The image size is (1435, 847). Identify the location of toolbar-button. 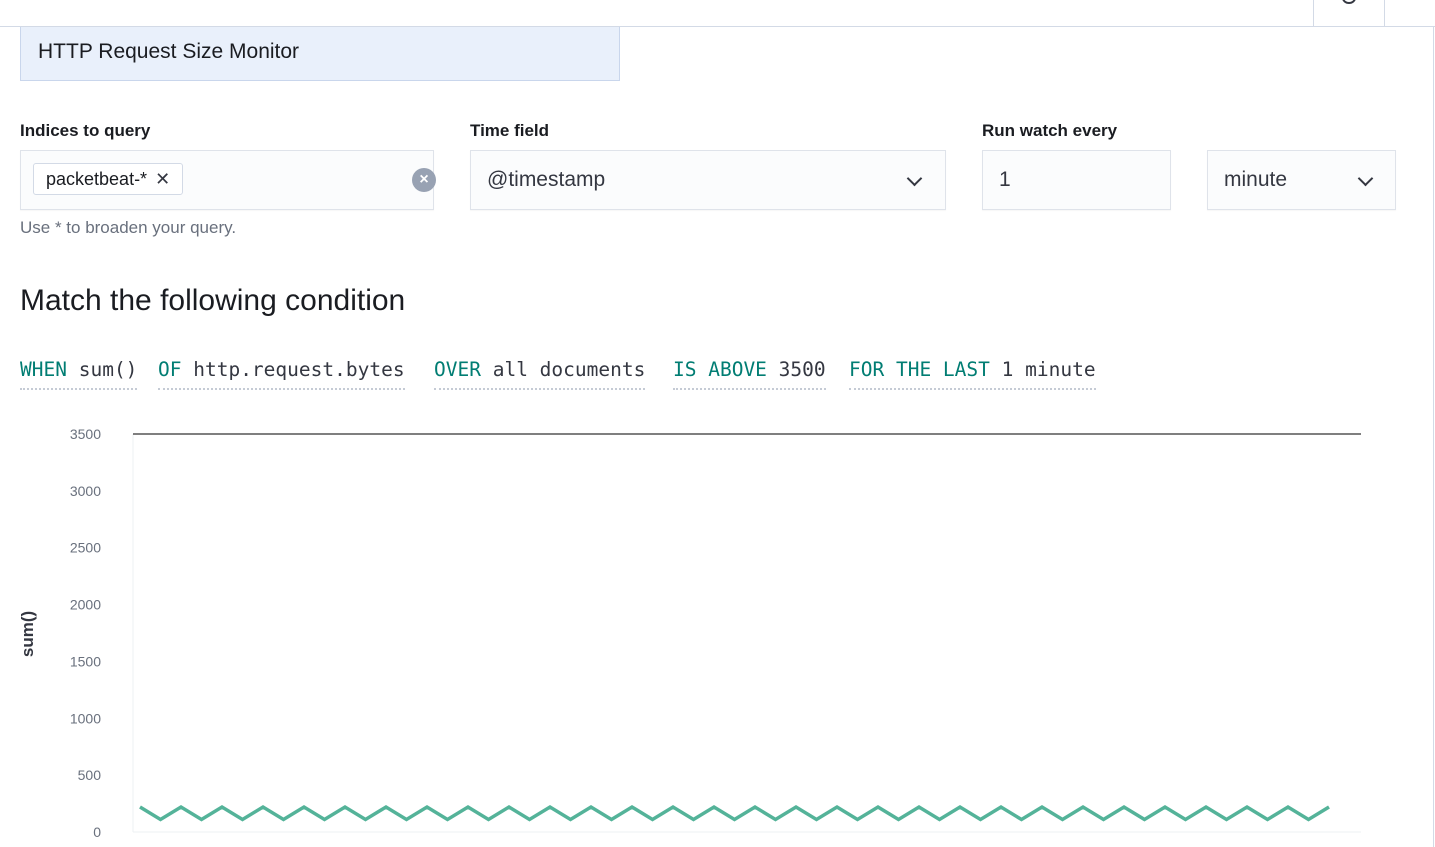
(1349, 13).